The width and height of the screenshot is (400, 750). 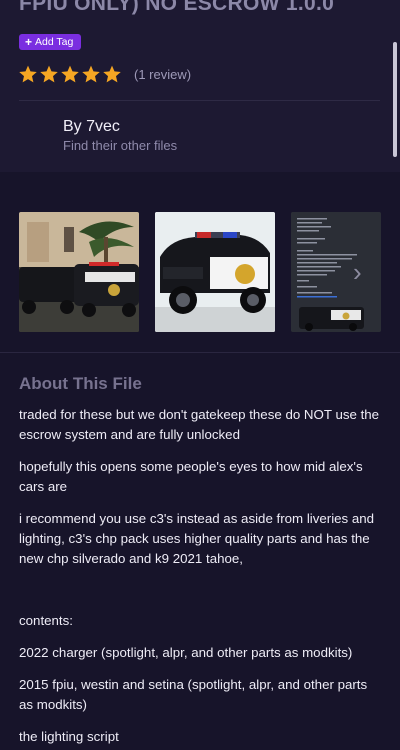 What do you see at coordinates (357, 272) in the screenshot?
I see `gallery-next-arrow-icon: ›` at bounding box center [357, 272].